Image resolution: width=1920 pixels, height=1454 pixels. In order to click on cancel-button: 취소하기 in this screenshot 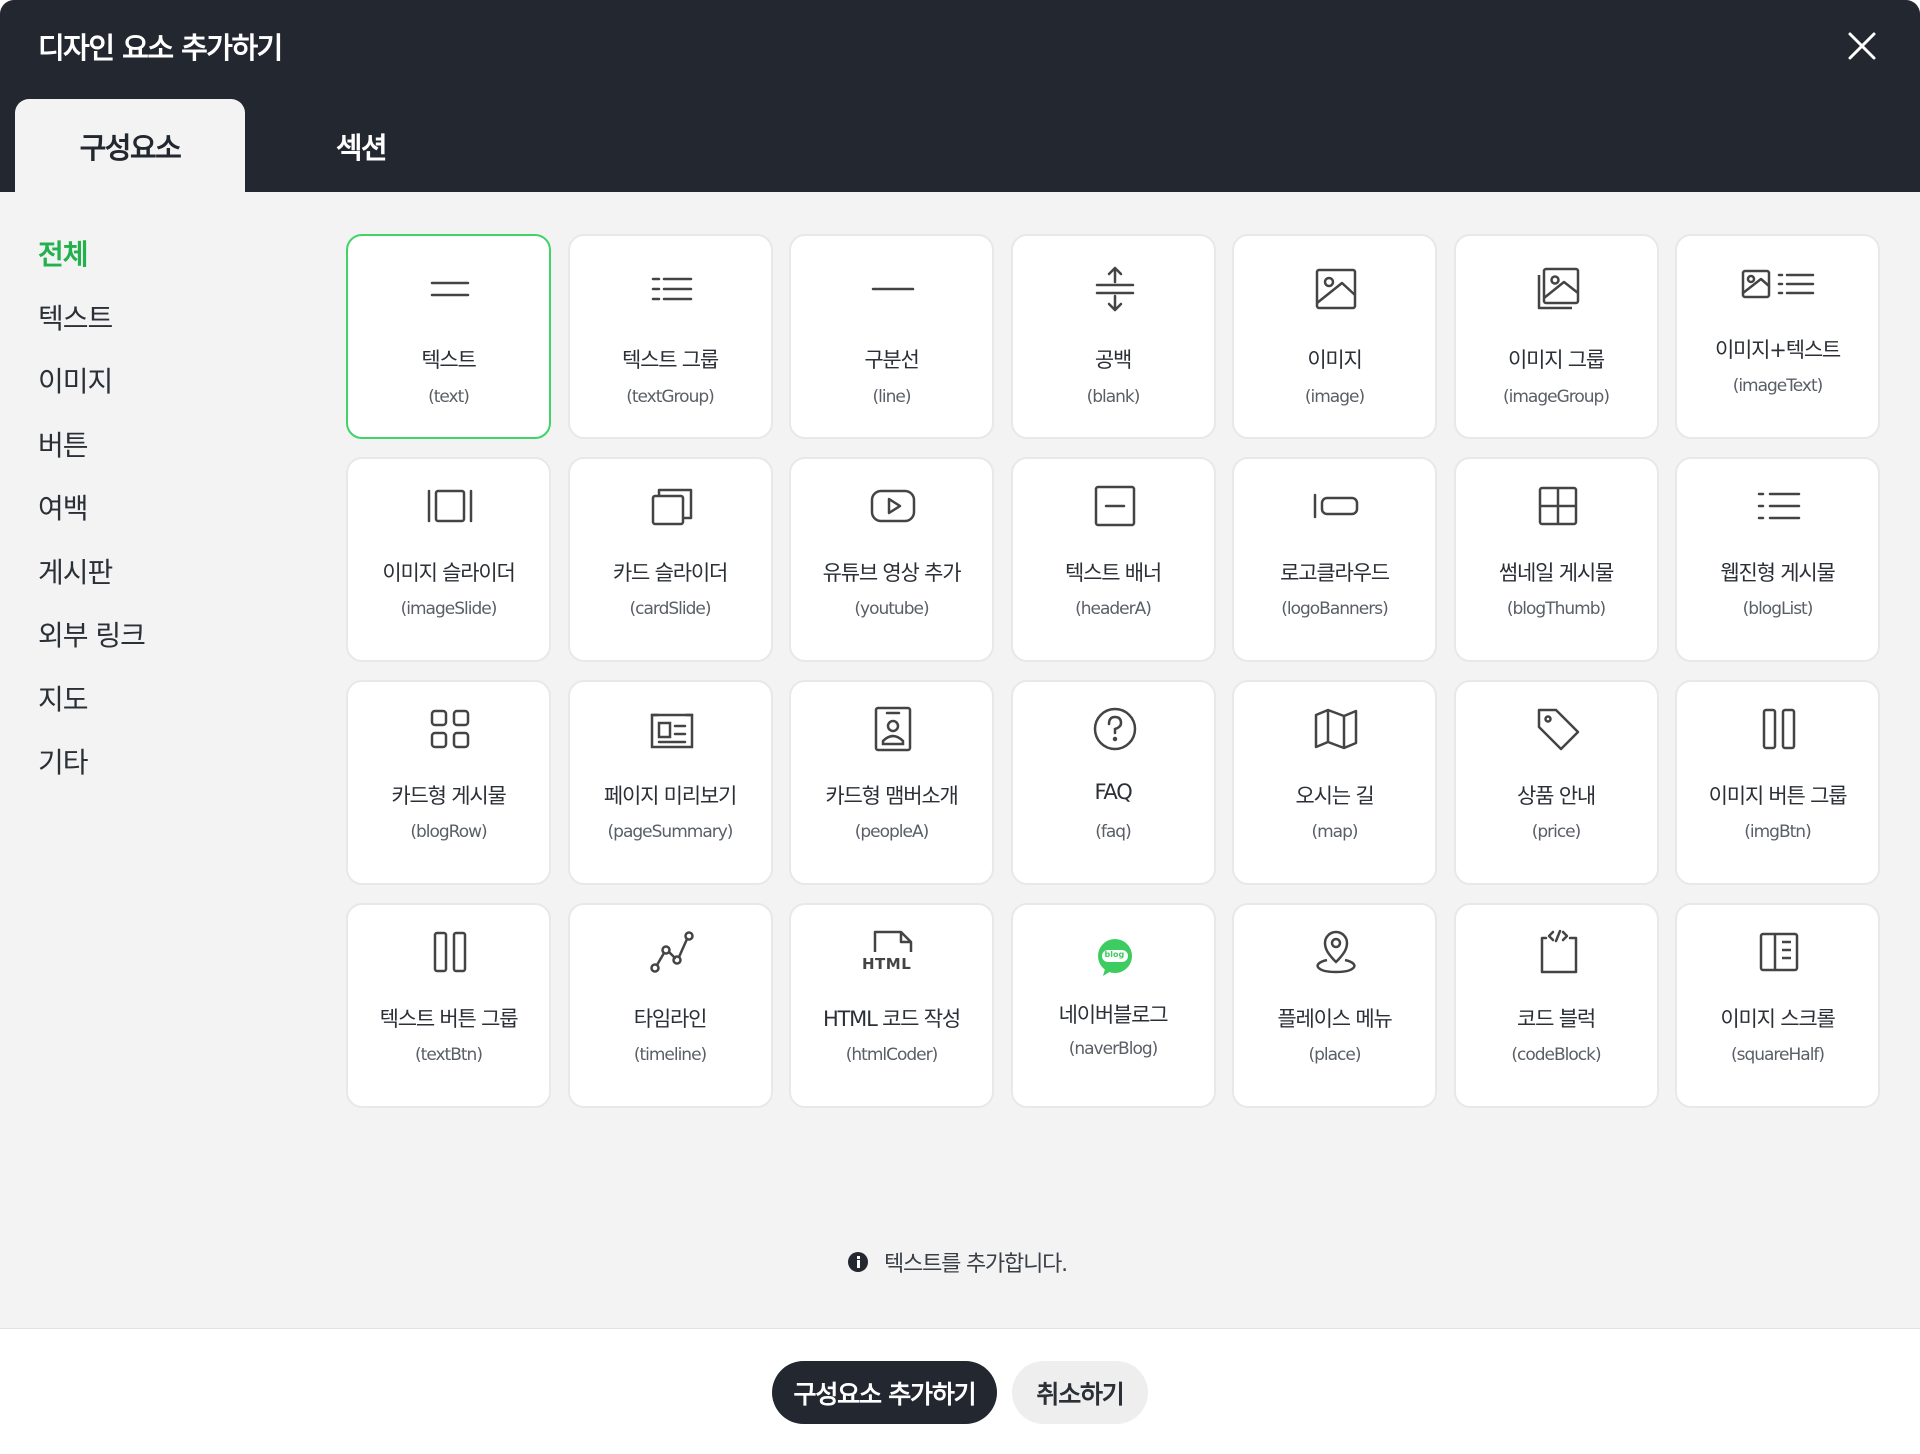, I will do `click(1080, 1392)`.